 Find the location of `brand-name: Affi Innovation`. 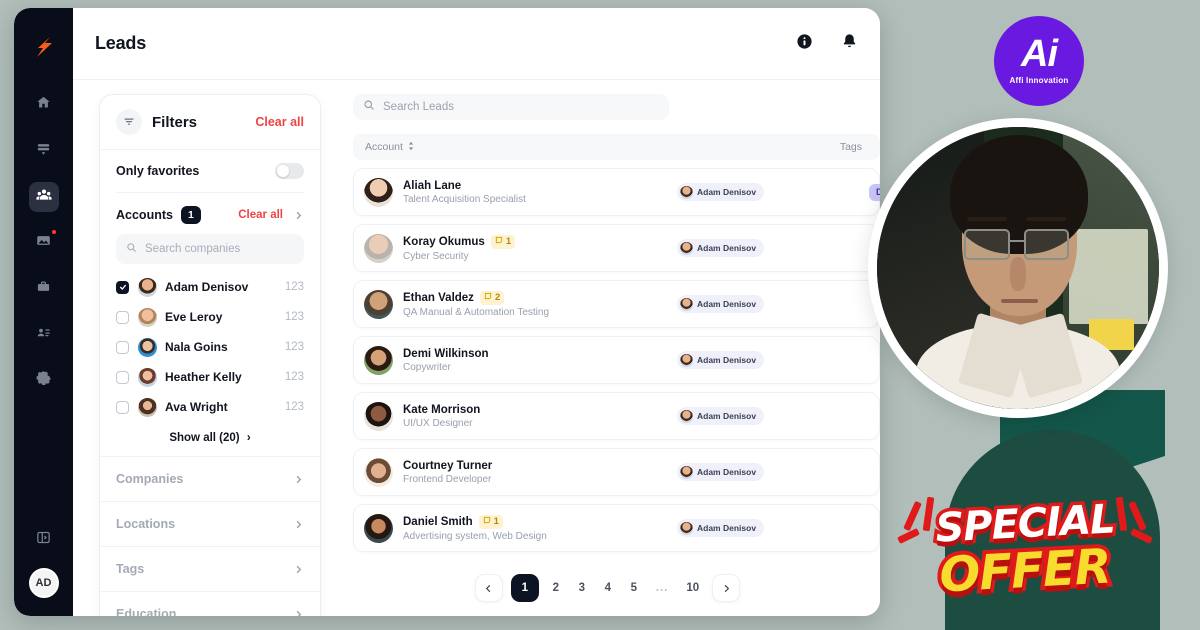

brand-name: Affi Innovation is located at coordinates (1039, 80).